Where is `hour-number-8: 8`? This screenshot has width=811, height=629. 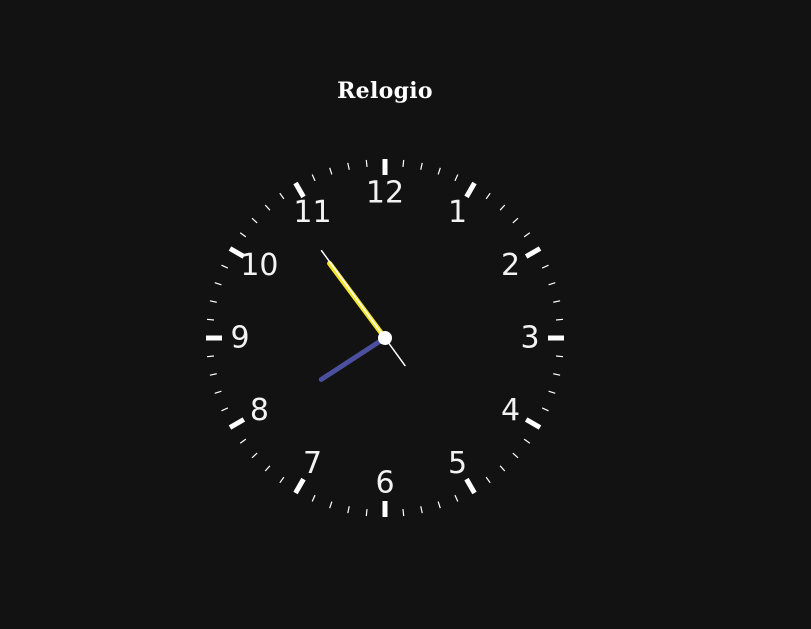 hour-number-8: 8 is located at coordinates (259, 410).